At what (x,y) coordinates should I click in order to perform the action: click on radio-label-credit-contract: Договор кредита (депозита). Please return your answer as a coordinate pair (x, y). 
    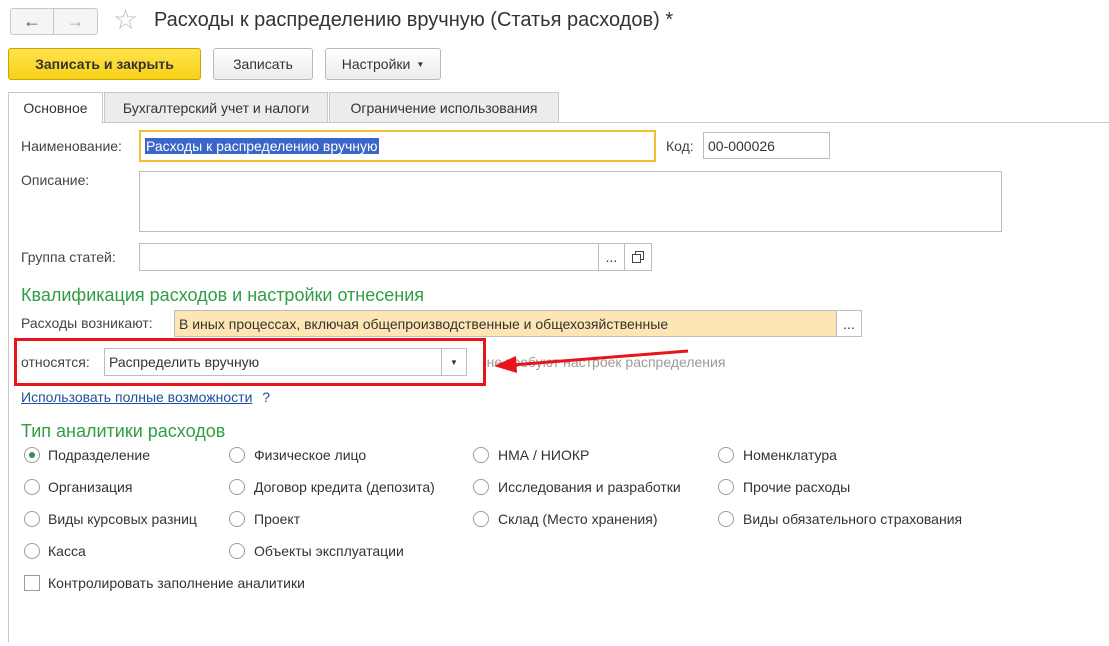
    Looking at the image, I should click on (344, 487).